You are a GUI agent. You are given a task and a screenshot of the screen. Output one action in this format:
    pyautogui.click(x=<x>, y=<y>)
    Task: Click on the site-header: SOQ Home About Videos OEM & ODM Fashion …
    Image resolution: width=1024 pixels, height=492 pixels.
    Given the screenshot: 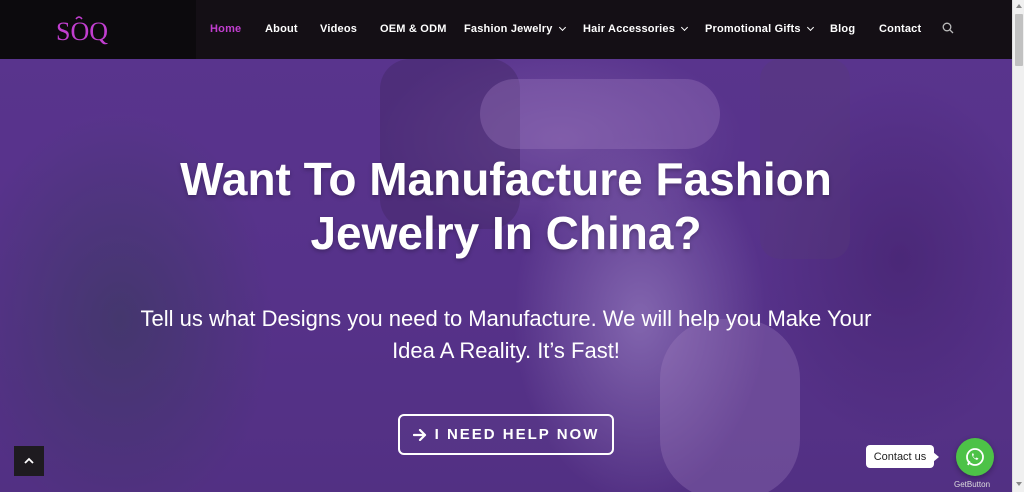 What is the action you would take?
    pyautogui.click(x=506, y=29)
    